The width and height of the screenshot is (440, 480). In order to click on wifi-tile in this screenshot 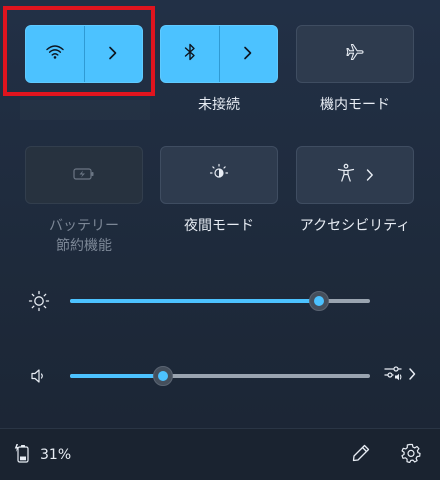, I will do `click(84, 54)`.